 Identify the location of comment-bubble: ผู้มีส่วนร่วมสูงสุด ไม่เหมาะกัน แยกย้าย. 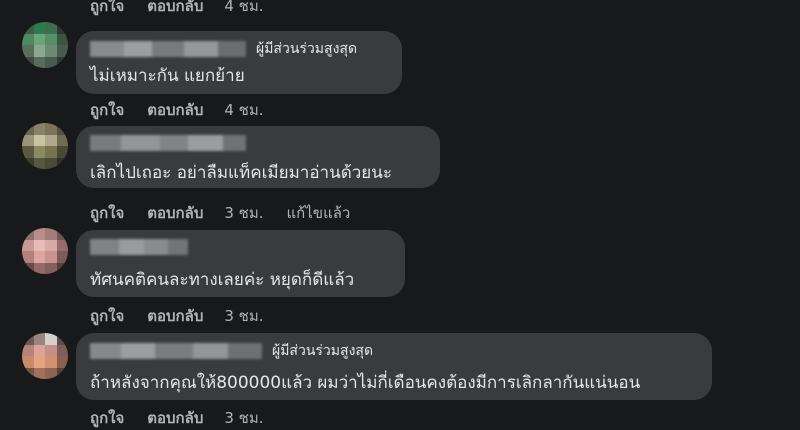
(239, 62).